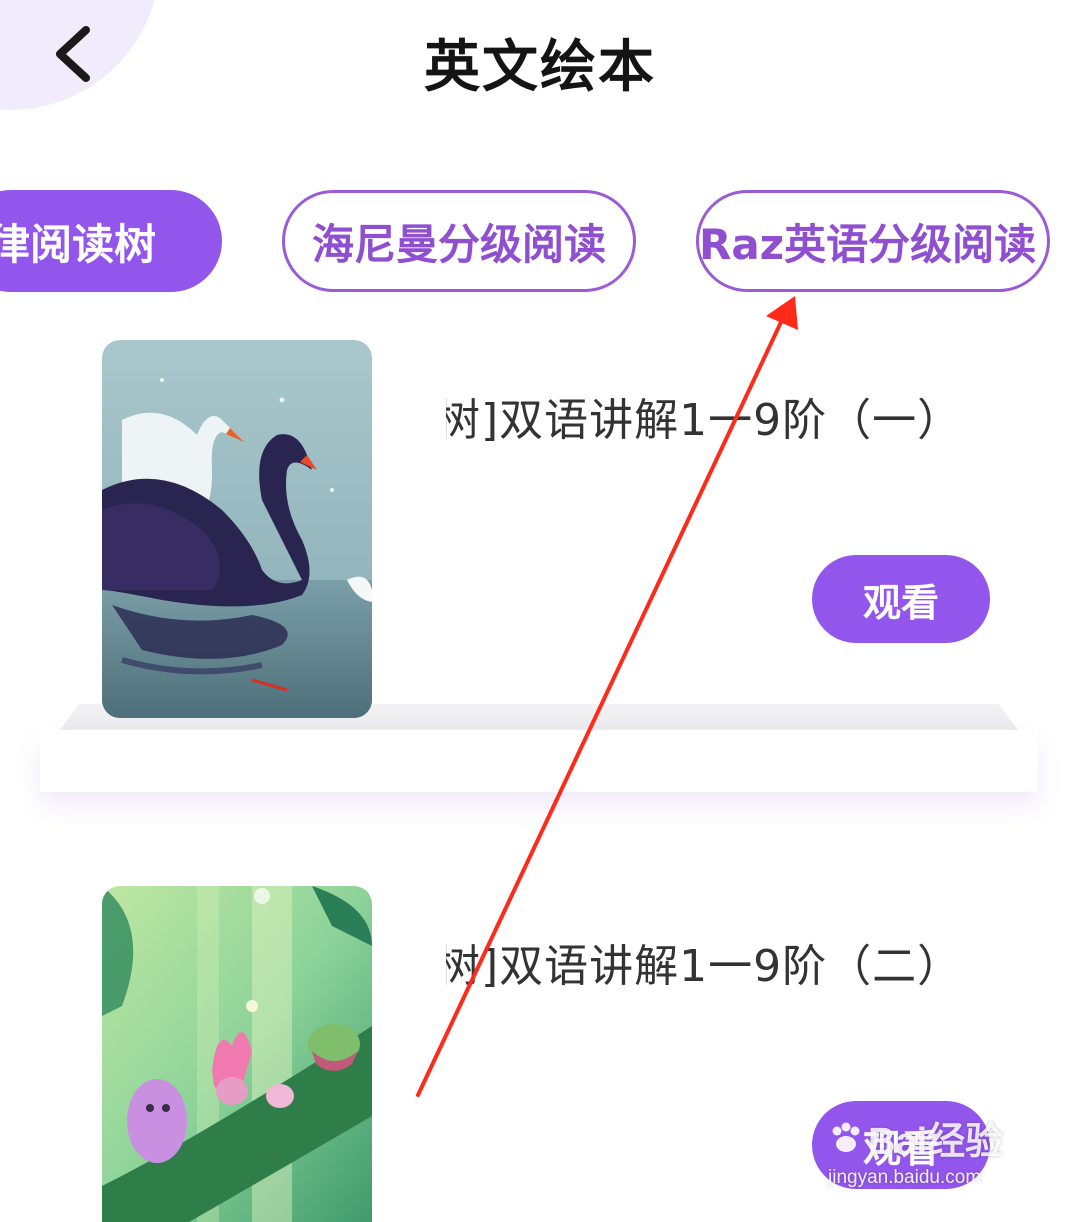 The height and width of the screenshot is (1222, 1080). I want to click on book-title: 树]双语讲解1一9阶（一）, so click(704, 420).